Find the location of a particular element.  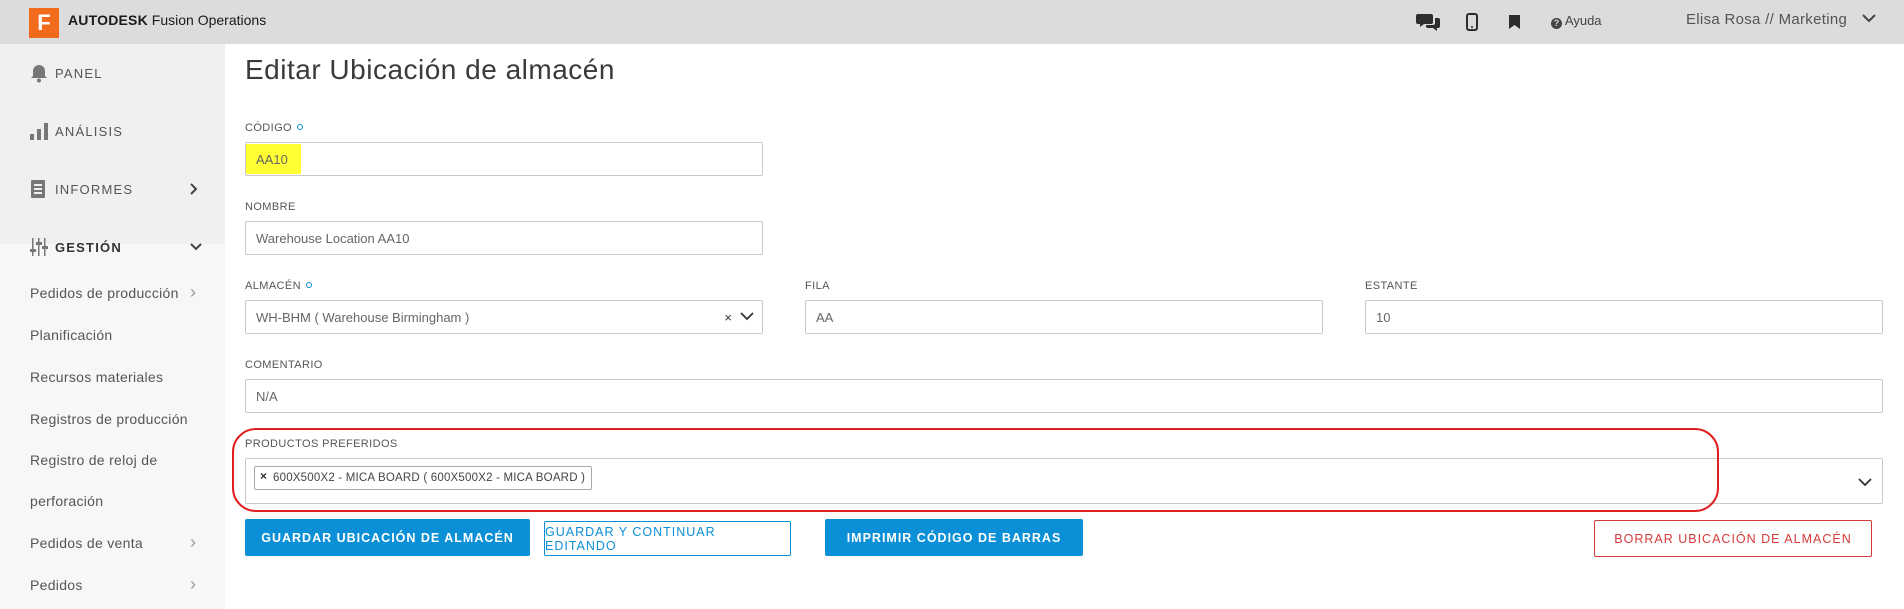

save-continue-button: GUARDAR Y CONTINUAR EDITANDO is located at coordinates (667, 538).